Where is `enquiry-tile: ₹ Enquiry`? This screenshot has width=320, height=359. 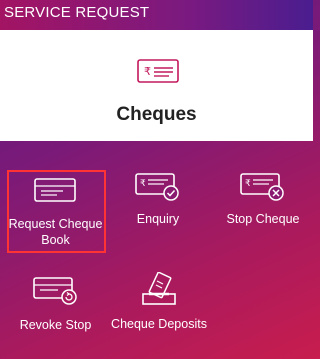 enquiry-tile: ₹ Enquiry is located at coordinates (158, 202).